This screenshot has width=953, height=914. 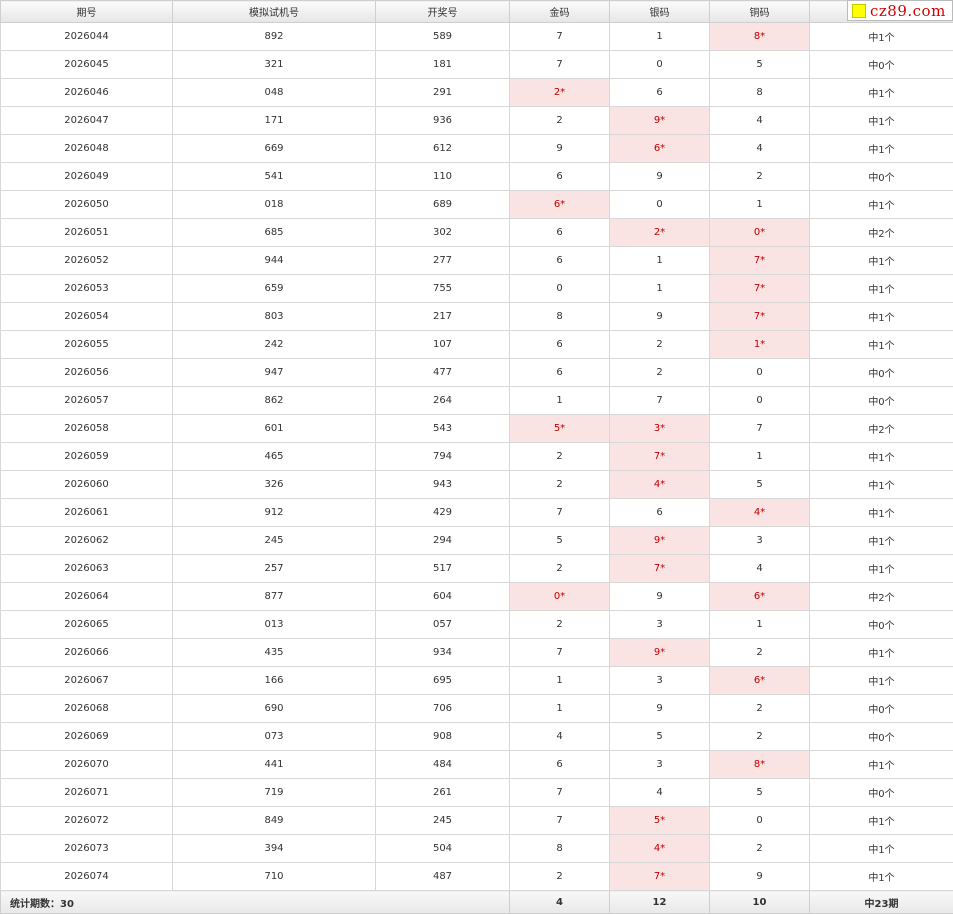 What do you see at coordinates (86, 876) in the screenshot?
I see `cell-issue: 2026074` at bounding box center [86, 876].